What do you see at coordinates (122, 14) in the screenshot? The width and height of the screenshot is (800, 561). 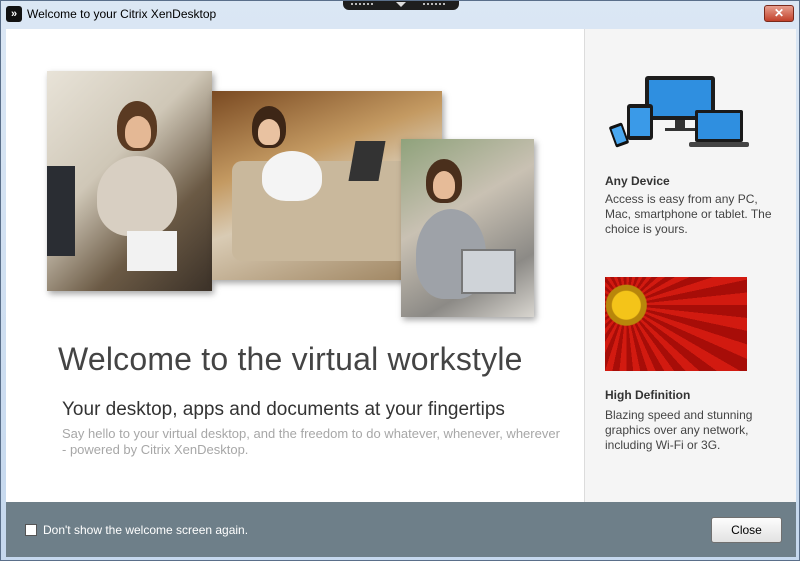 I see `window-title: Welcome to your Citrix XenDesktop` at bounding box center [122, 14].